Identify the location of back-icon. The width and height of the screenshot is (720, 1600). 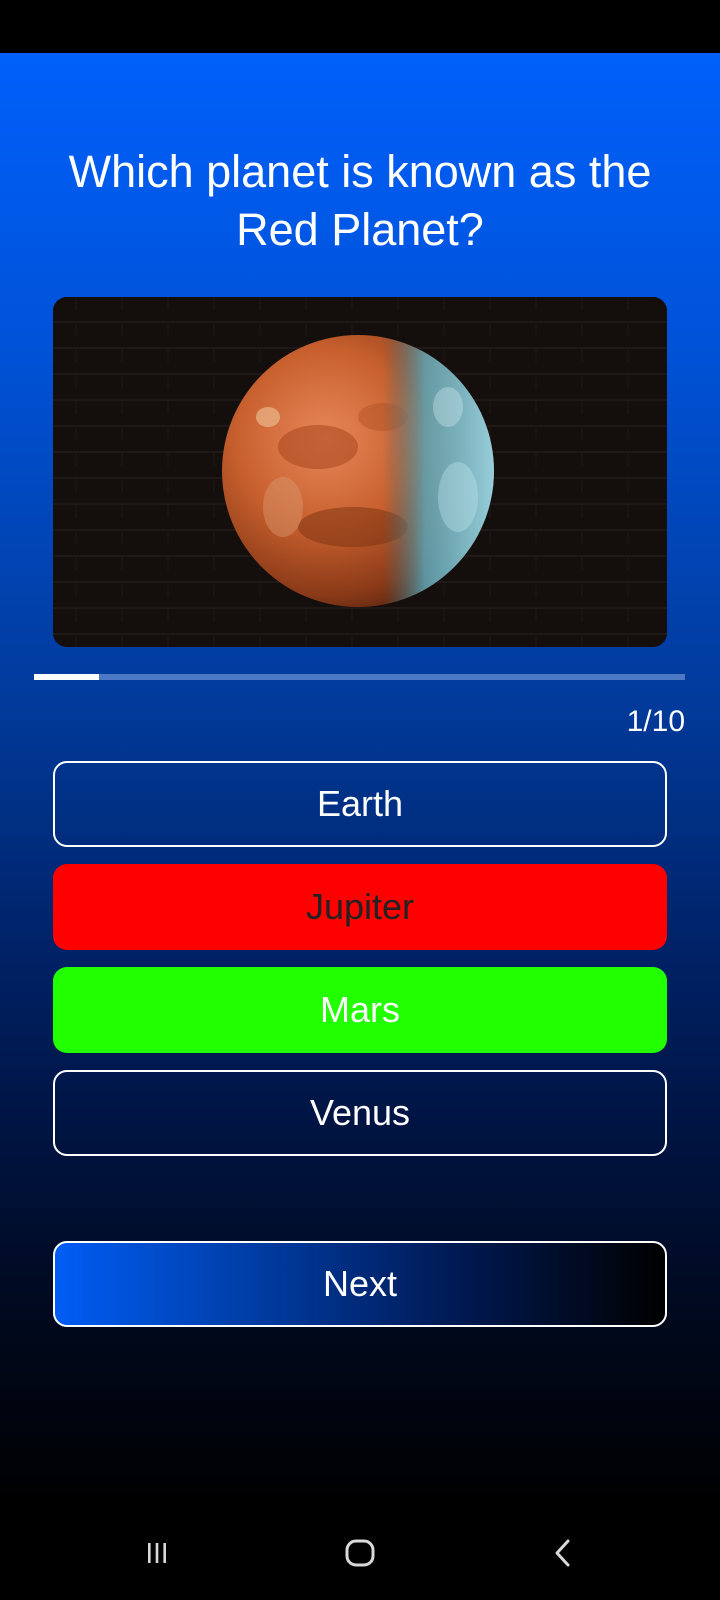
(564, 1553).